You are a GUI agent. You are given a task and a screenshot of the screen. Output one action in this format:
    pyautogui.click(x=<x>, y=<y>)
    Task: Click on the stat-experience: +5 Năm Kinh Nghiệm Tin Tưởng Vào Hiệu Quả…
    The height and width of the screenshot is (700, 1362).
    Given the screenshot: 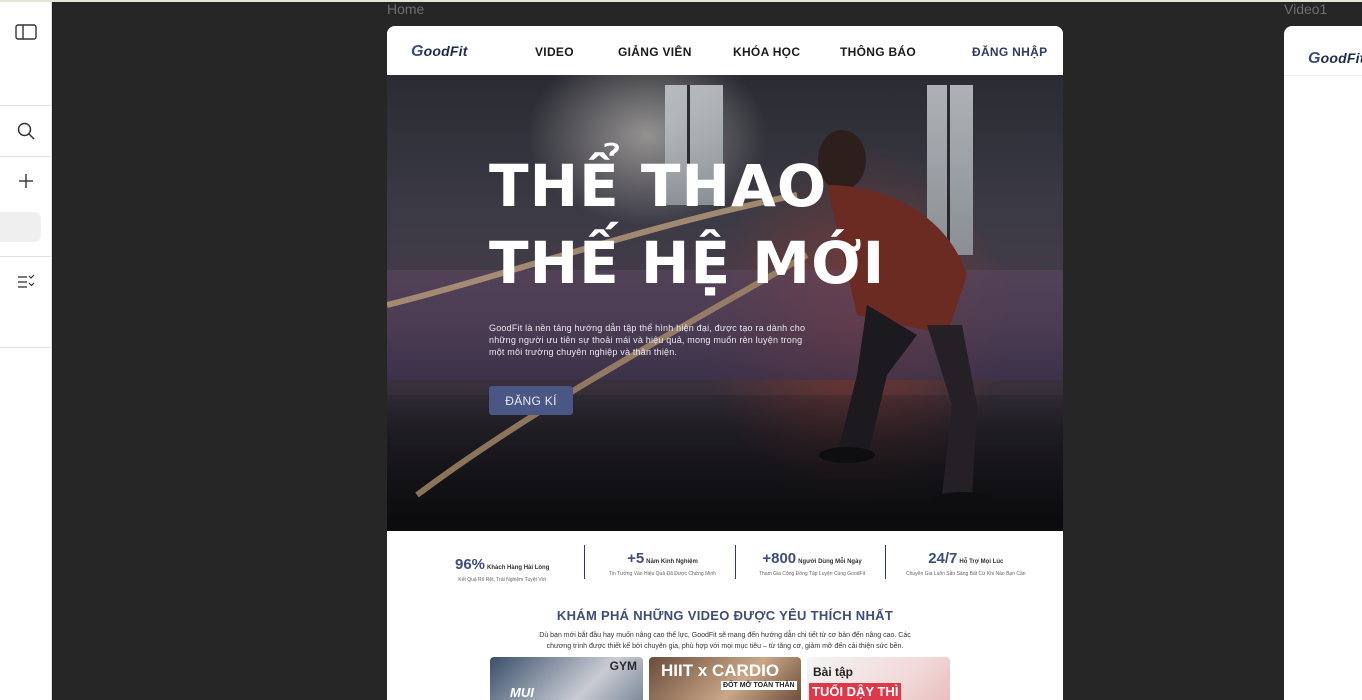 What is the action you would take?
    pyautogui.click(x=662, y=563)
    